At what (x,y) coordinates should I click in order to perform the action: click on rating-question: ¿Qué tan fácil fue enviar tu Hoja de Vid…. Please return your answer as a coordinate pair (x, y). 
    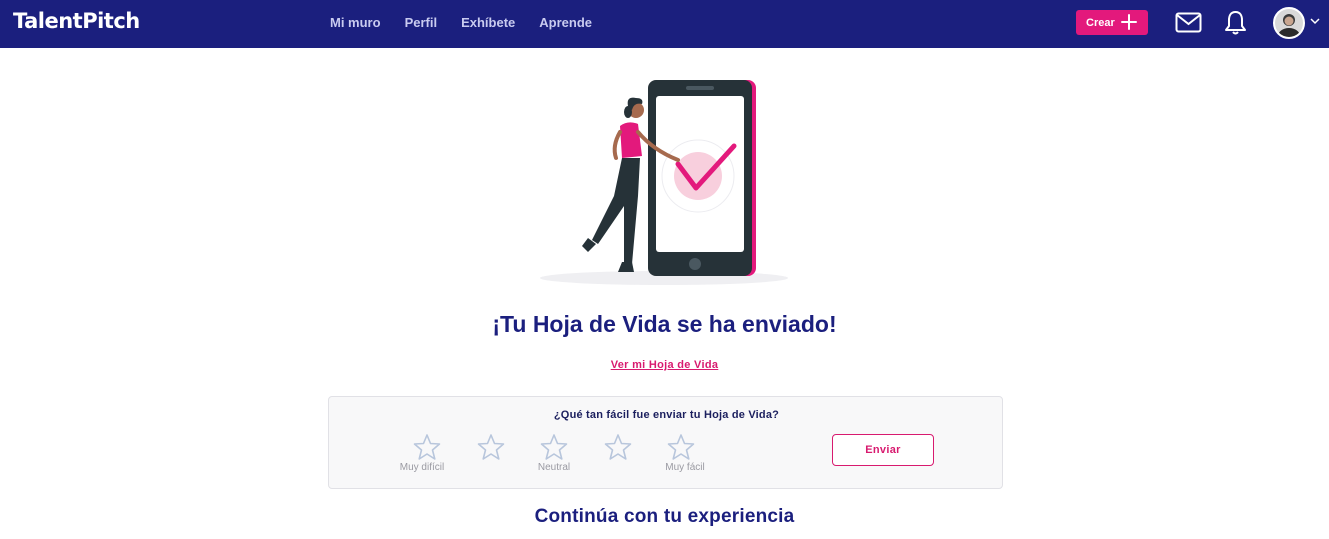
    Looking at the image, I should click on (666, 415).